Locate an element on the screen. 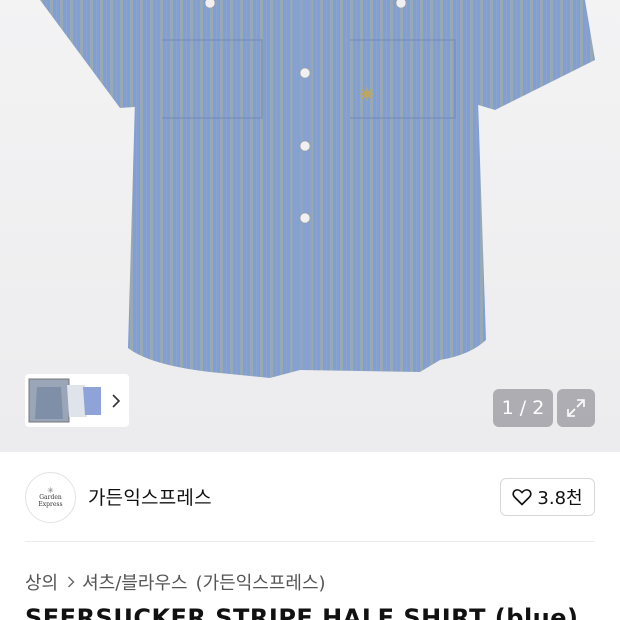  product-title: SEERSUCKER STRIPE HALF SHIRT (blue) is located at coordinates (302, 612).